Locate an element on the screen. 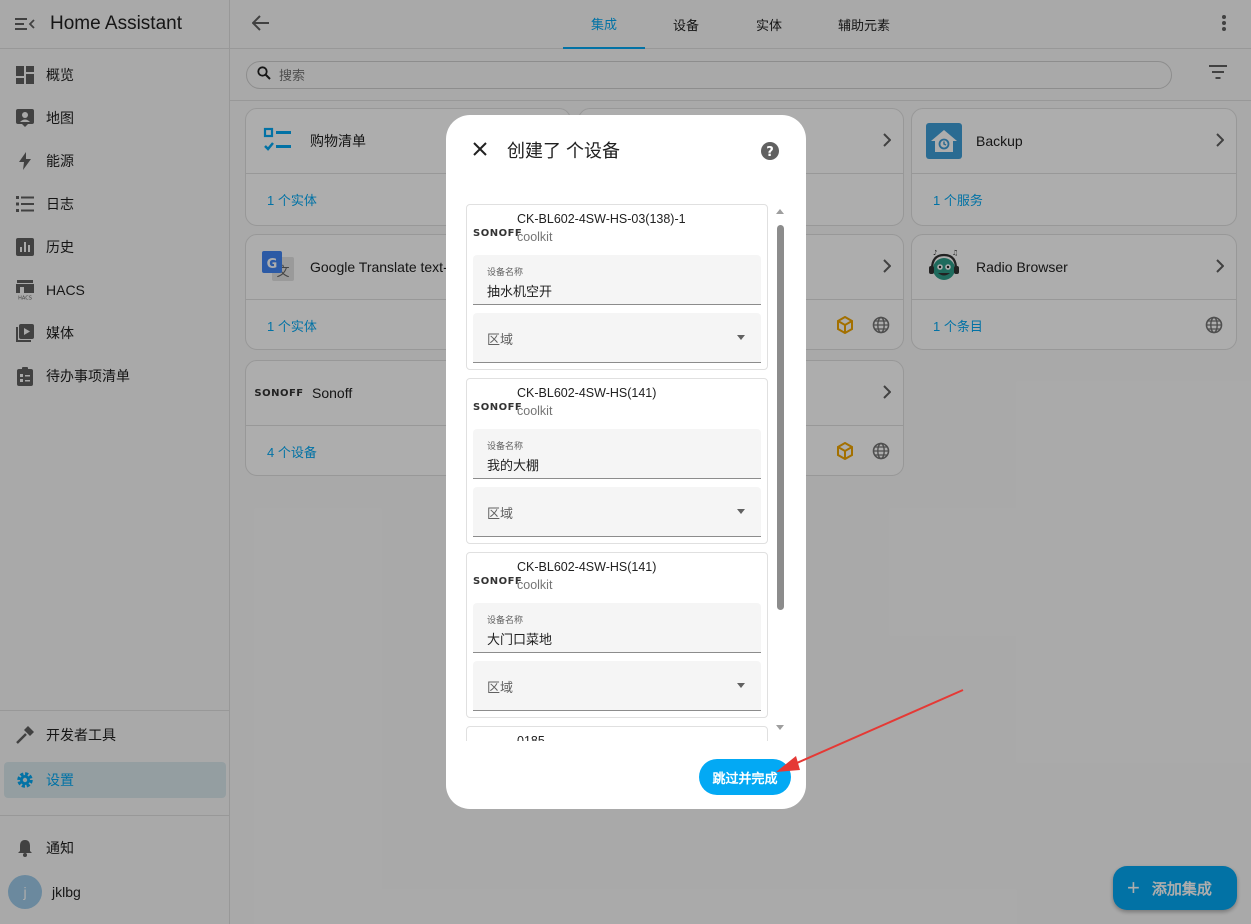 Image resolution: width=1251 pixels, height=924 pixels. skip-and-finish-button: 跳过并完成 is located at coordinates (745, 777).